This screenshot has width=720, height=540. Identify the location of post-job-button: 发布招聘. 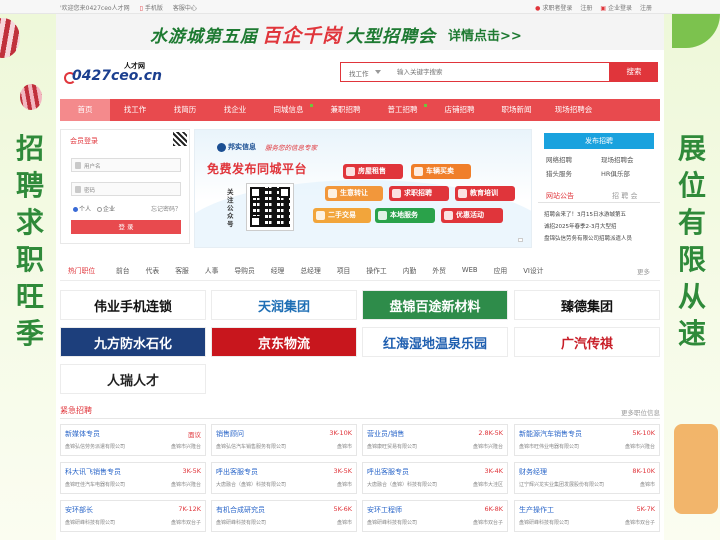
(599, 141).